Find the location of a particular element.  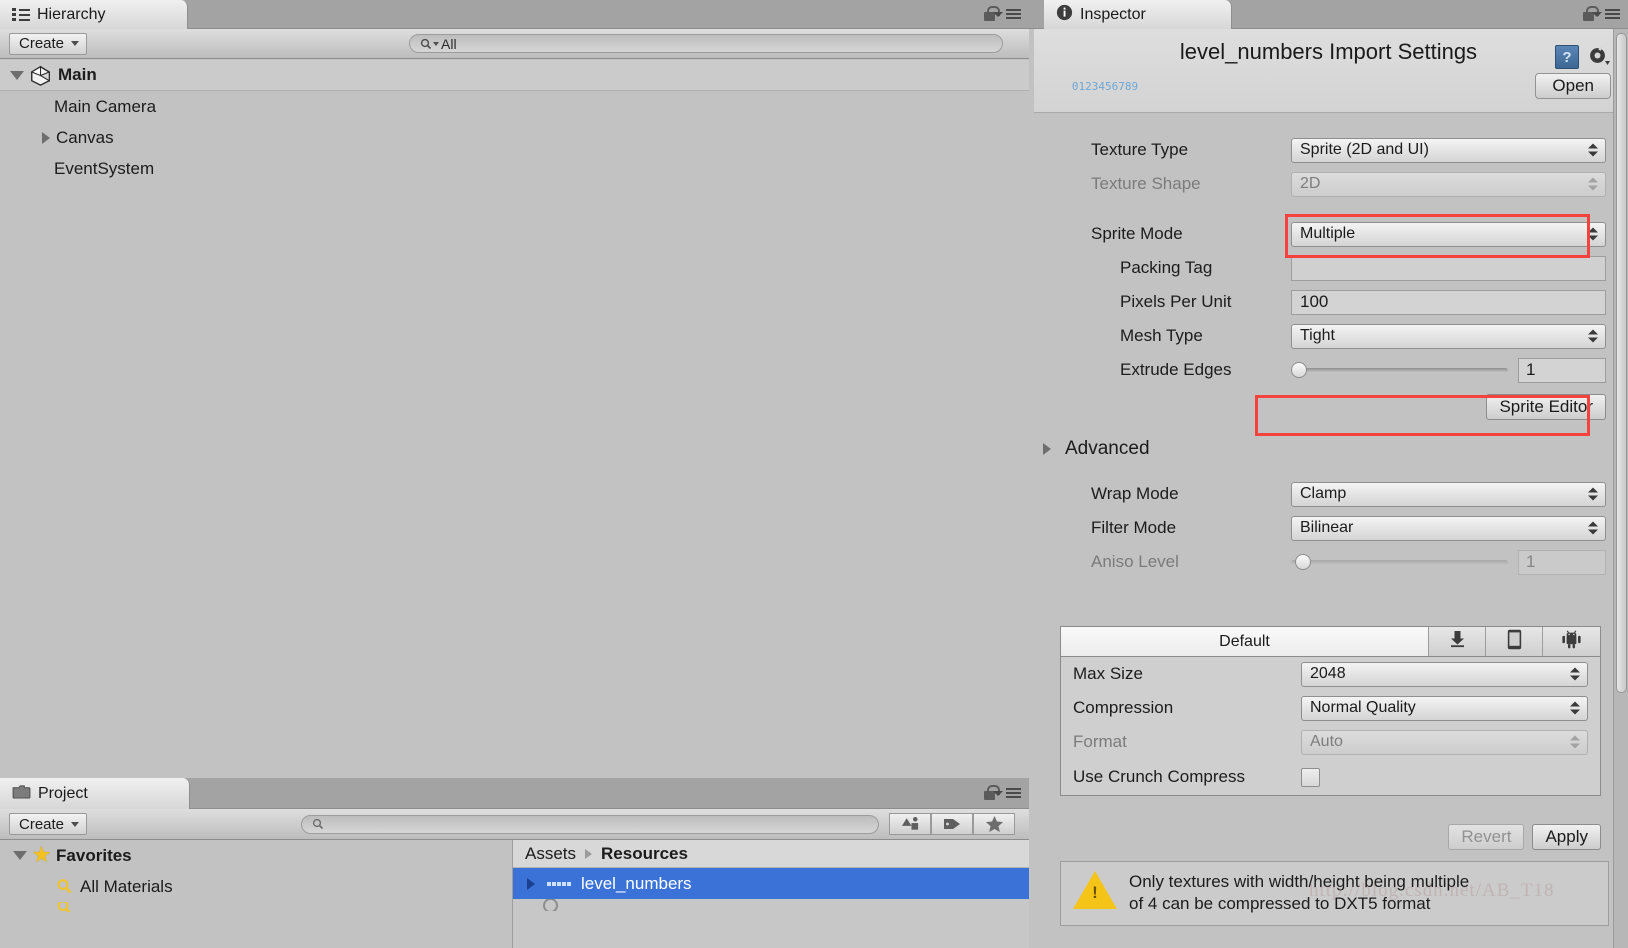

inspector-scrollbar is located at coordinates (1620, 488).